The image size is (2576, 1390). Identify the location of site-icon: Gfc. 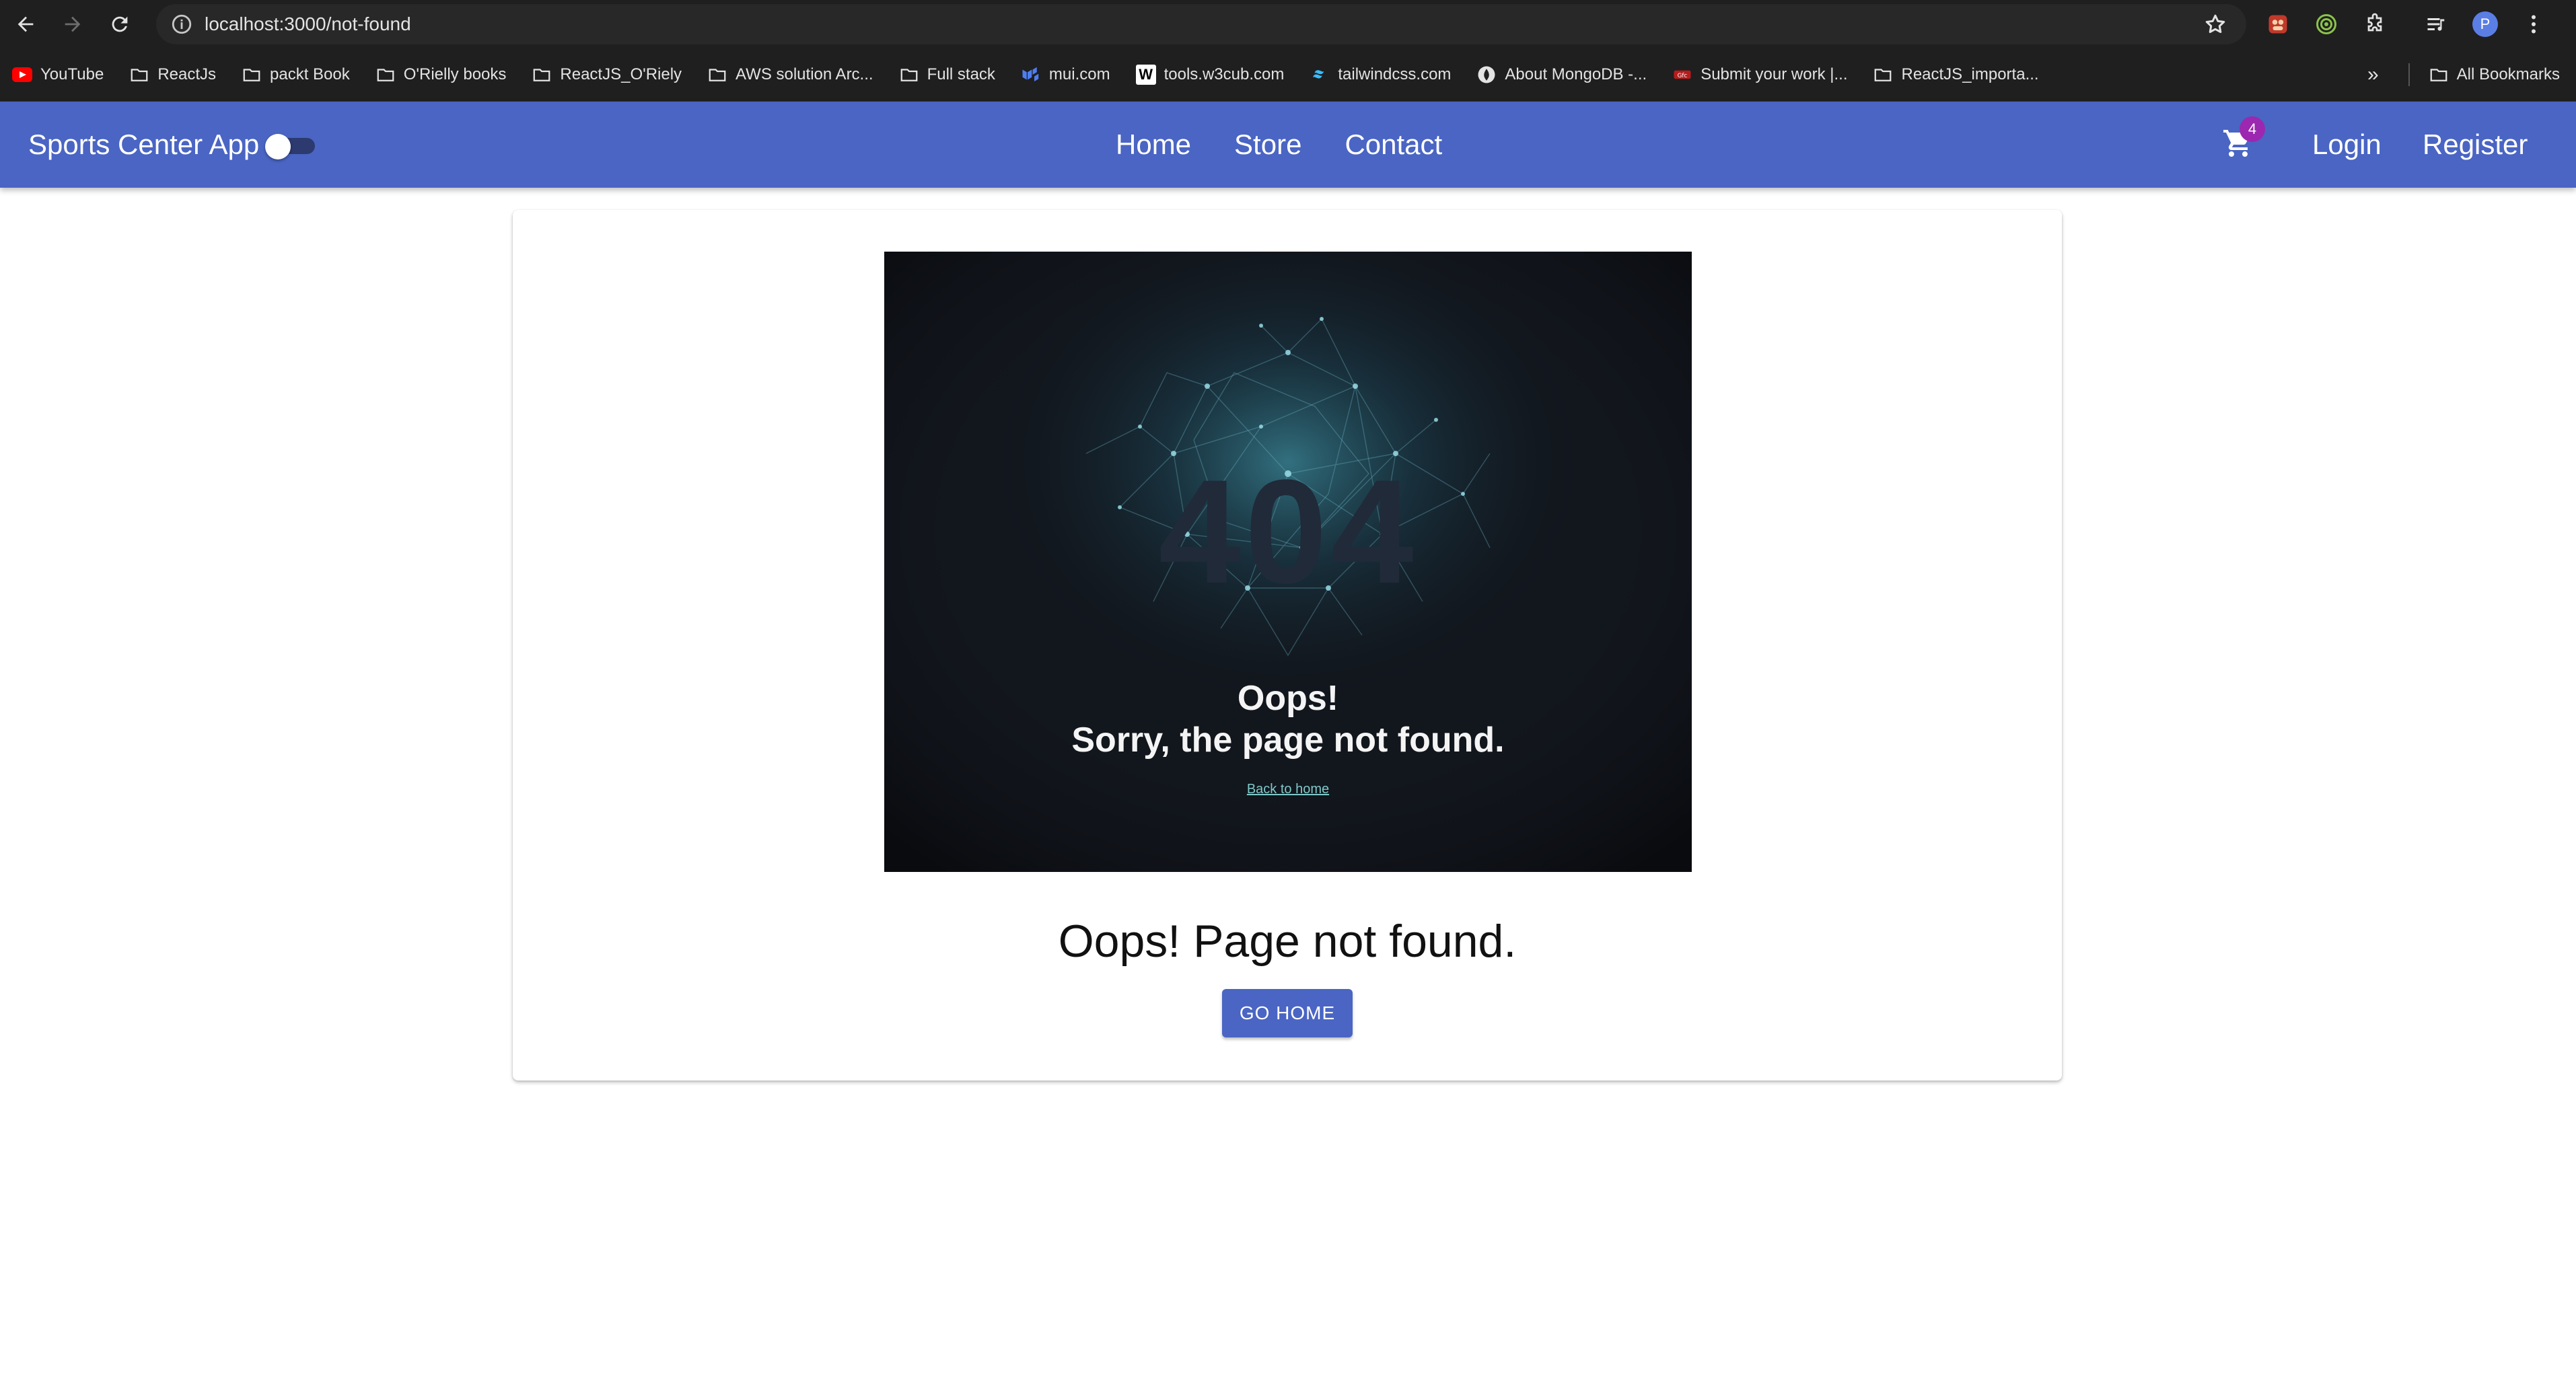
(1682, 75).